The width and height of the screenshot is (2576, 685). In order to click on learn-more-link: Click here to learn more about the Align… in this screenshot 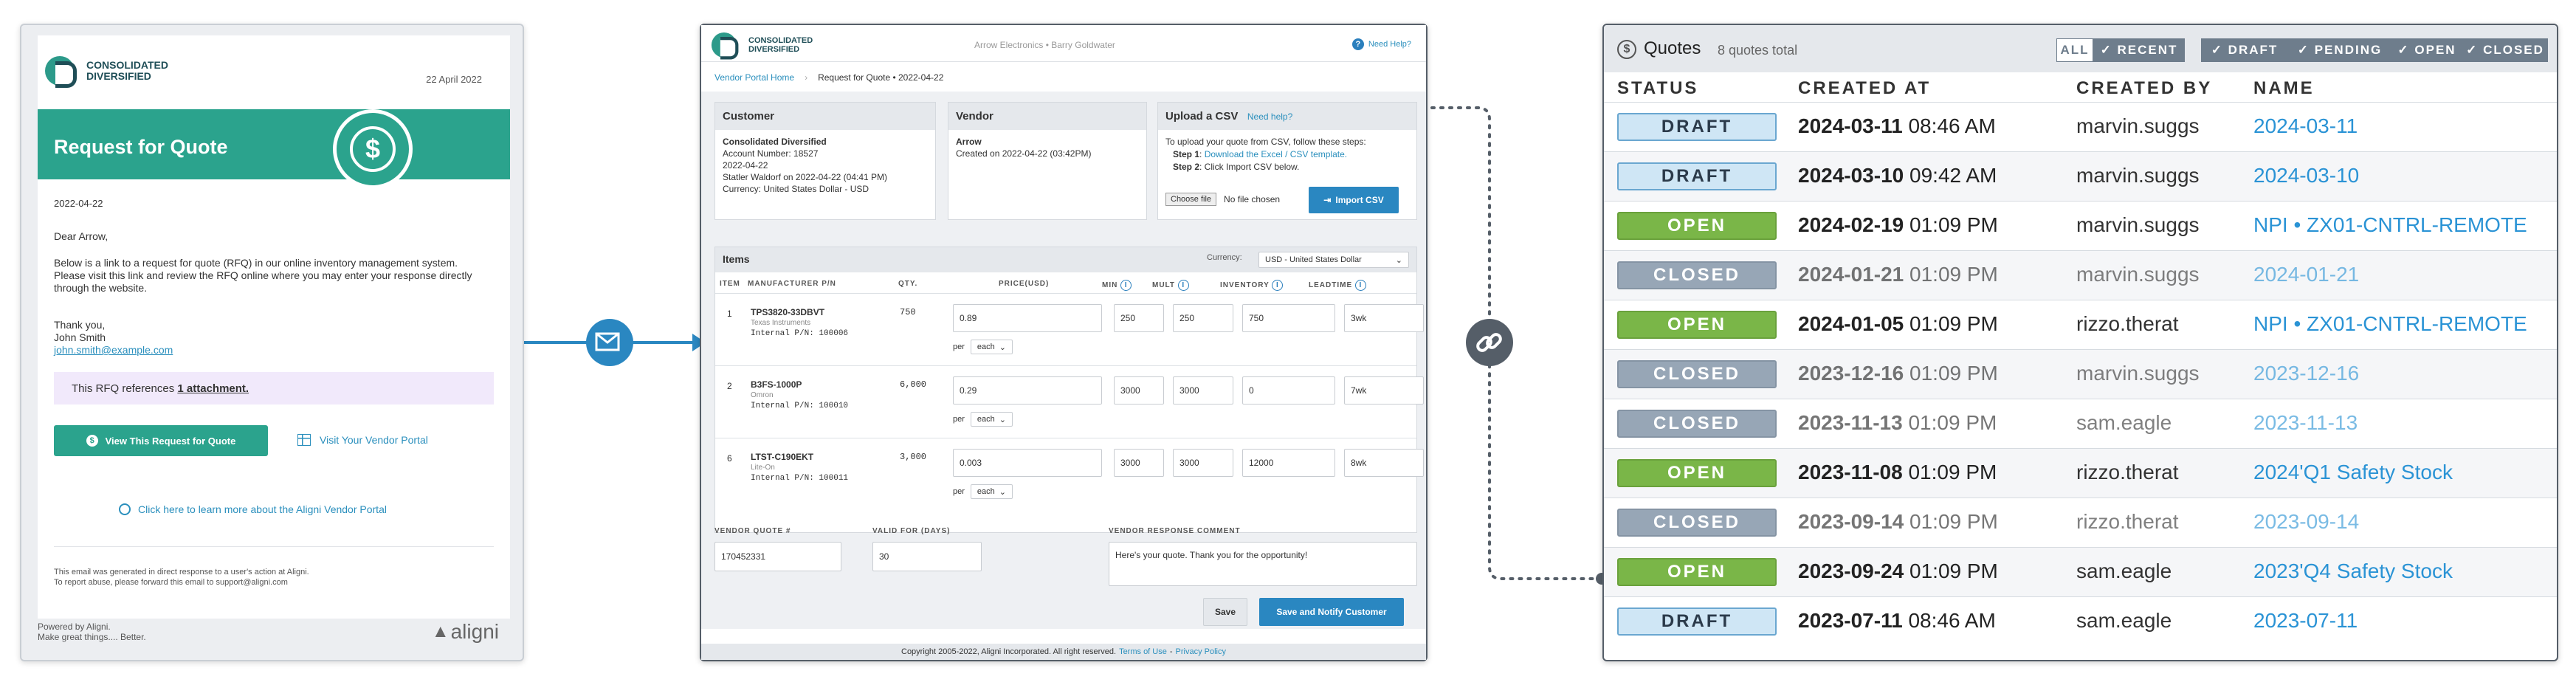, I will do `click(253, 509)`.